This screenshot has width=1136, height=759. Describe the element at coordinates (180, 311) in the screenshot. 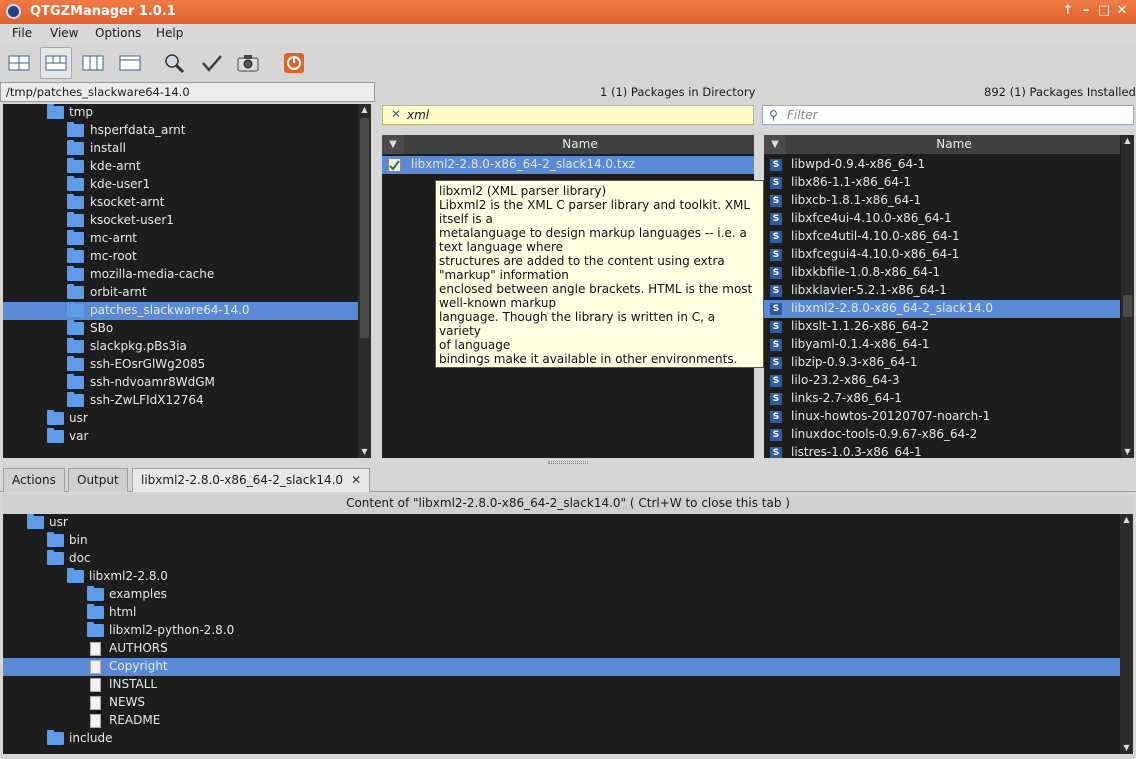

I see `tree-item-selected: patches_slackware64-14.0` at that location.